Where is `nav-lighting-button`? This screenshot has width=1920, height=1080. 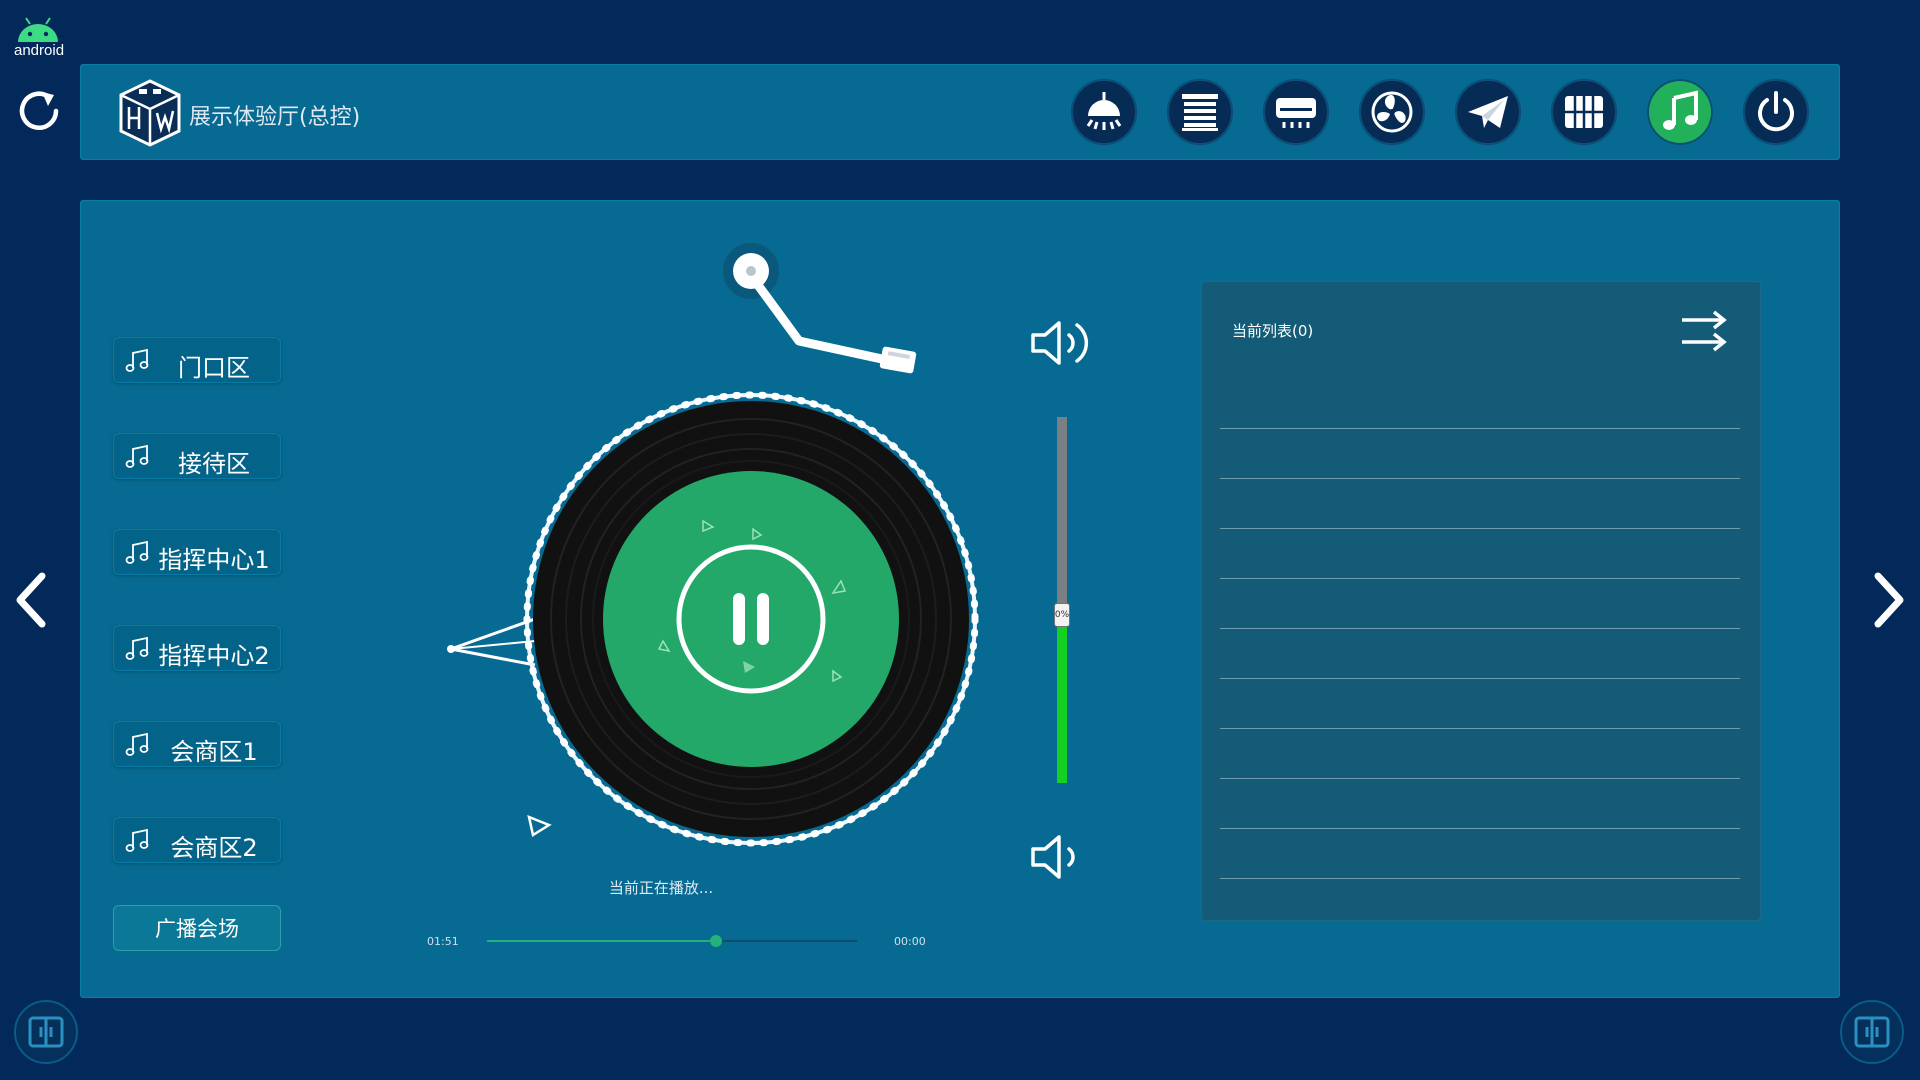
nav-lighting-button is located at coordinates (1104, 112).